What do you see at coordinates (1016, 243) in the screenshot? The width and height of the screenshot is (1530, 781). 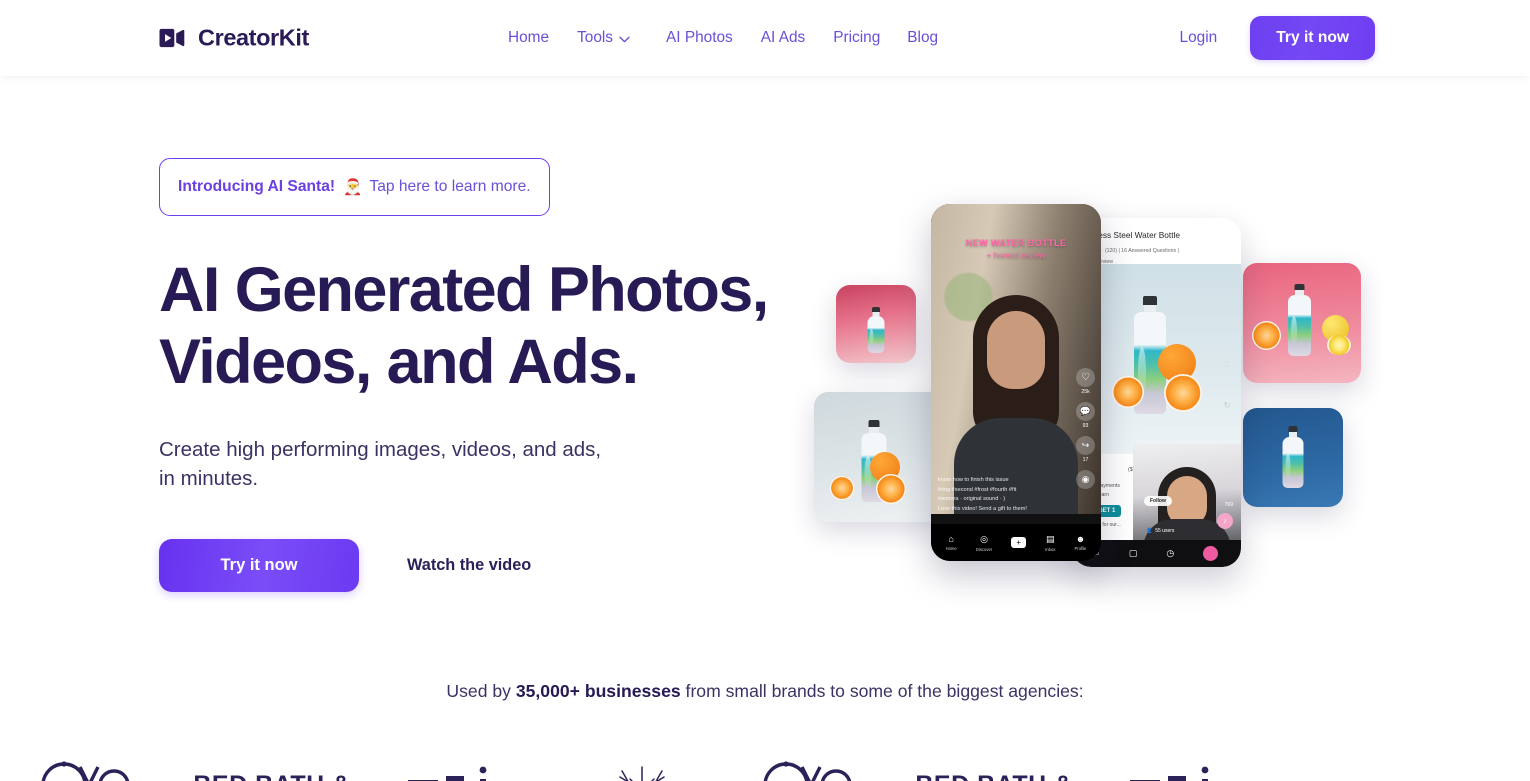 I see `overlay-line-1: NEW WATER BOTTLE` at bounding box center [1016, 243].